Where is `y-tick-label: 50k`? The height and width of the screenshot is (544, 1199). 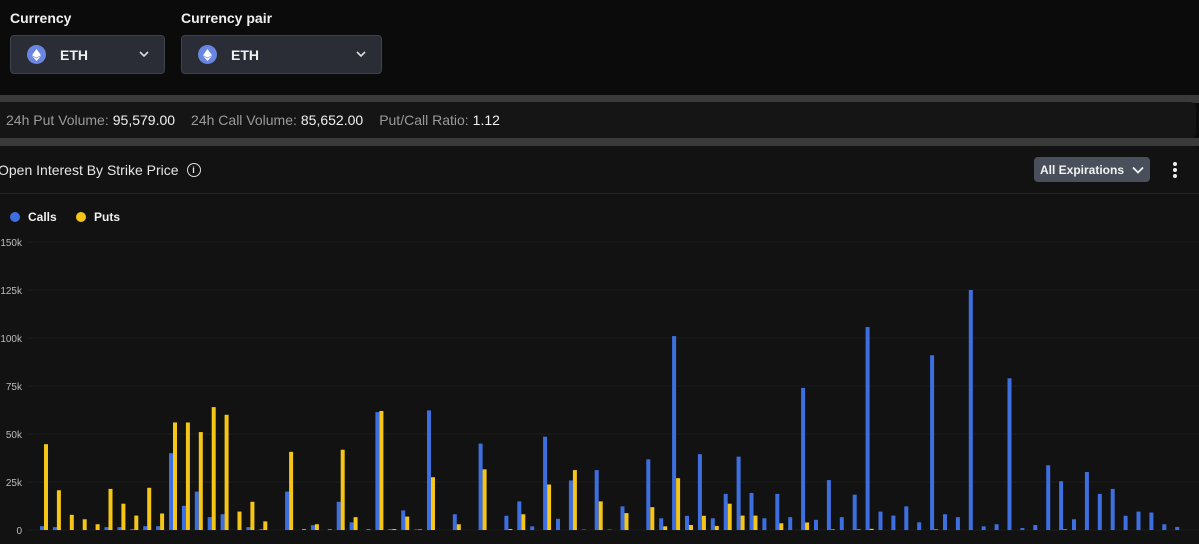
y-tick-label: 50k is located at coordinates (14, 435).